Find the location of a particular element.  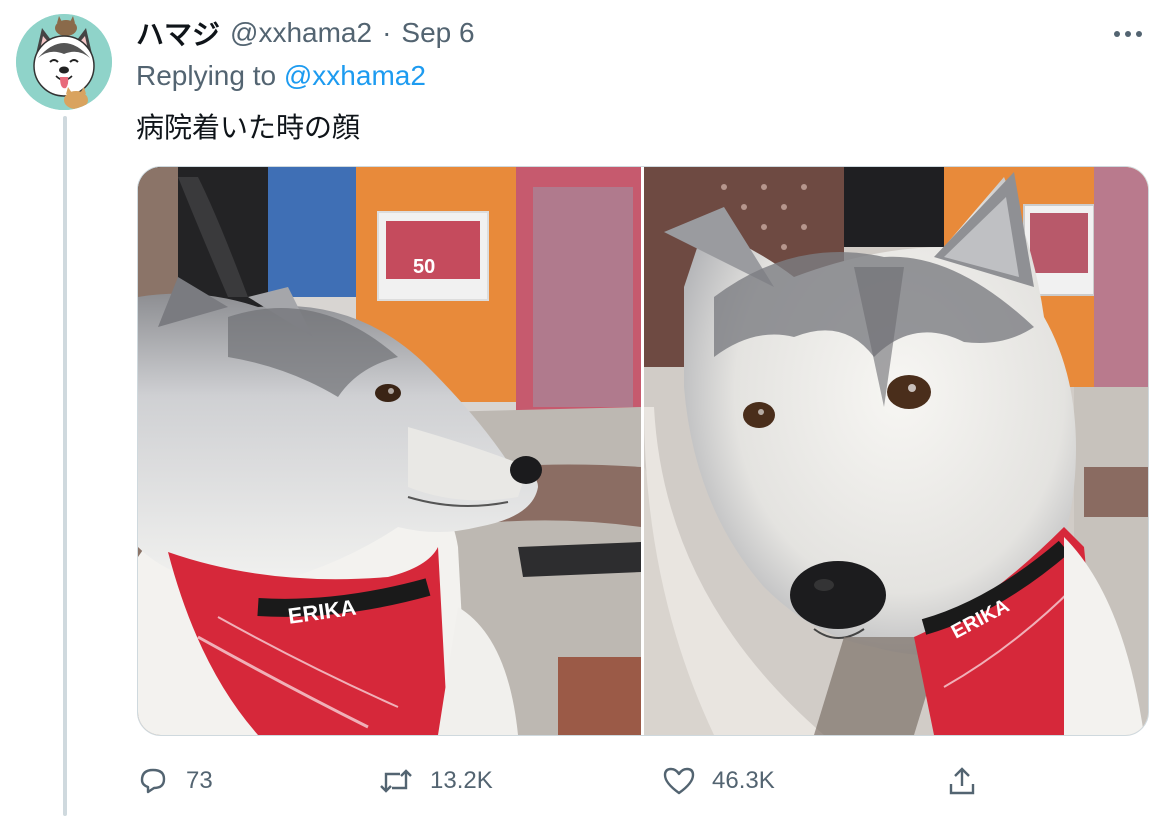

share-upload-icon is located at coordinates (962, 781).